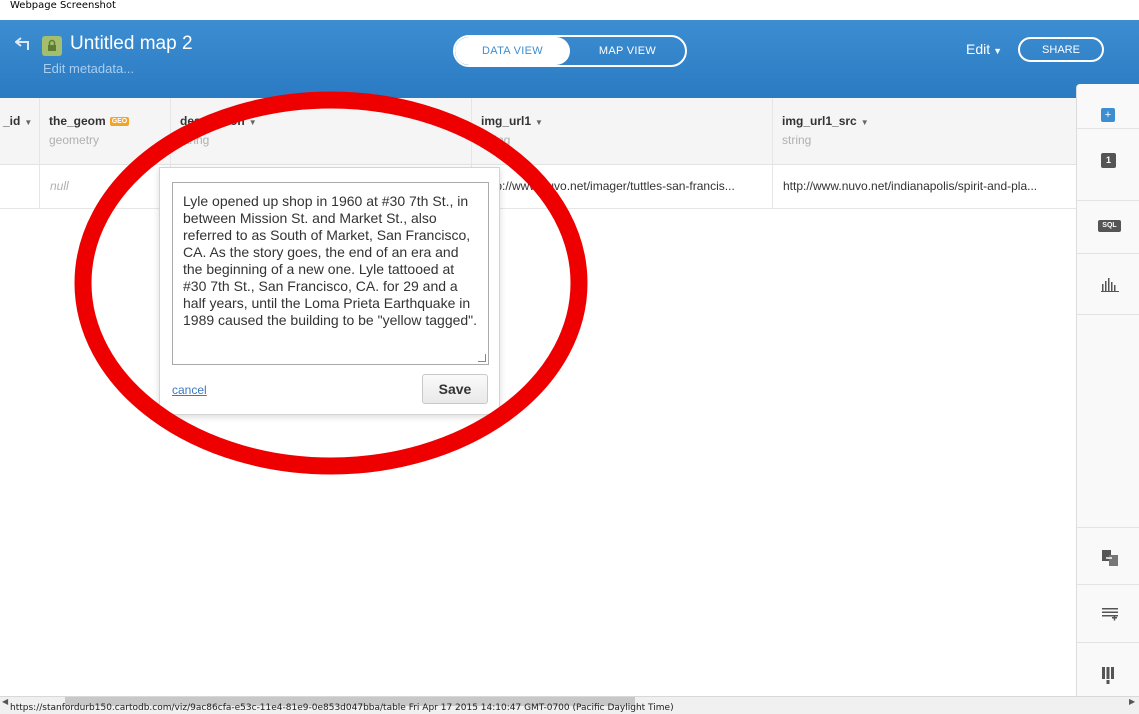 The height and width of the screenshot is (714, 1139). I want to click on column-name: img_url1, so click(506, 121).